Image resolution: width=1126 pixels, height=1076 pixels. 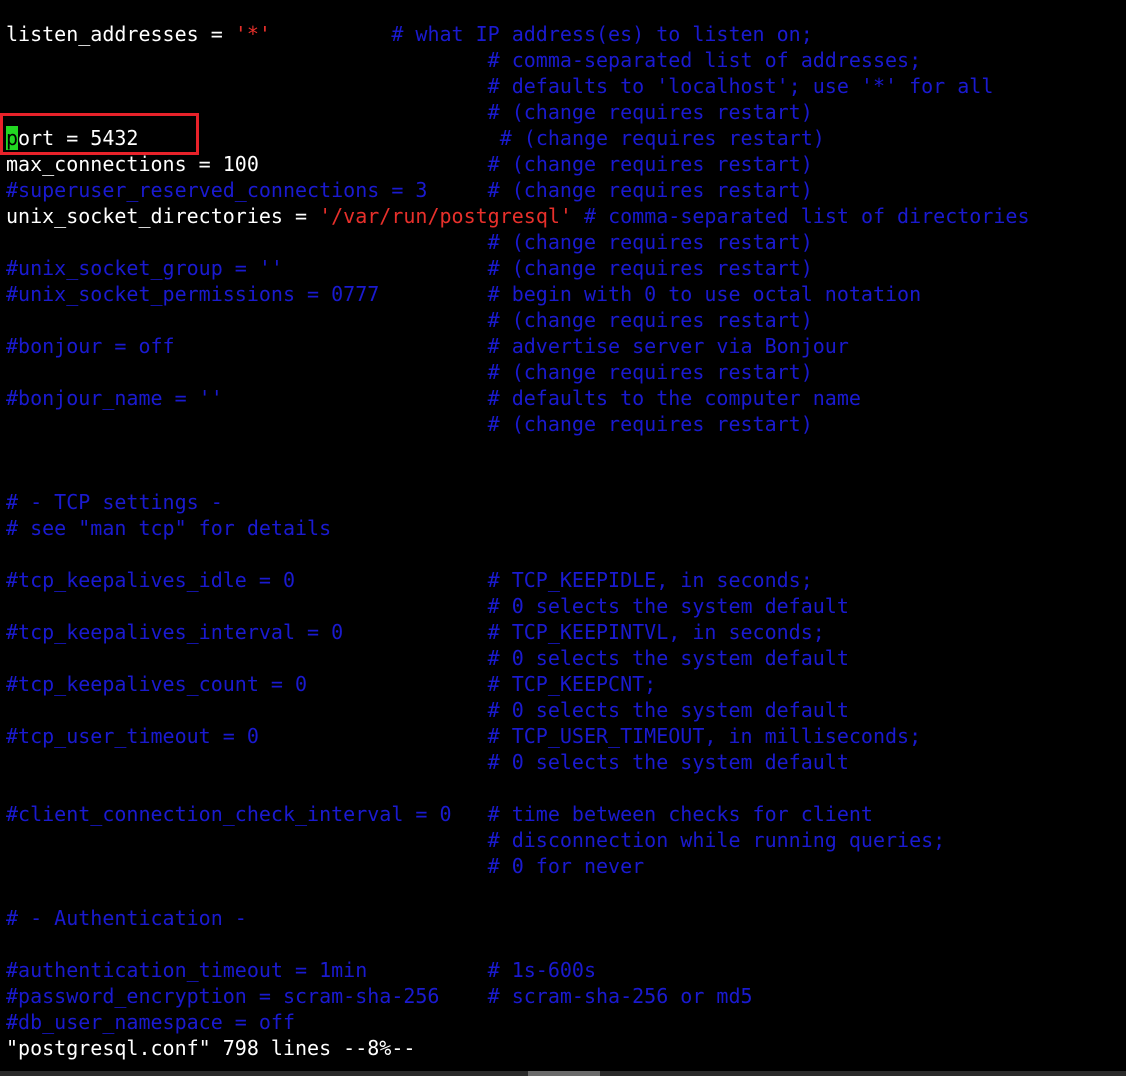 I want to click on setting-text: listen_addresses =, so click(x=120, y=34).